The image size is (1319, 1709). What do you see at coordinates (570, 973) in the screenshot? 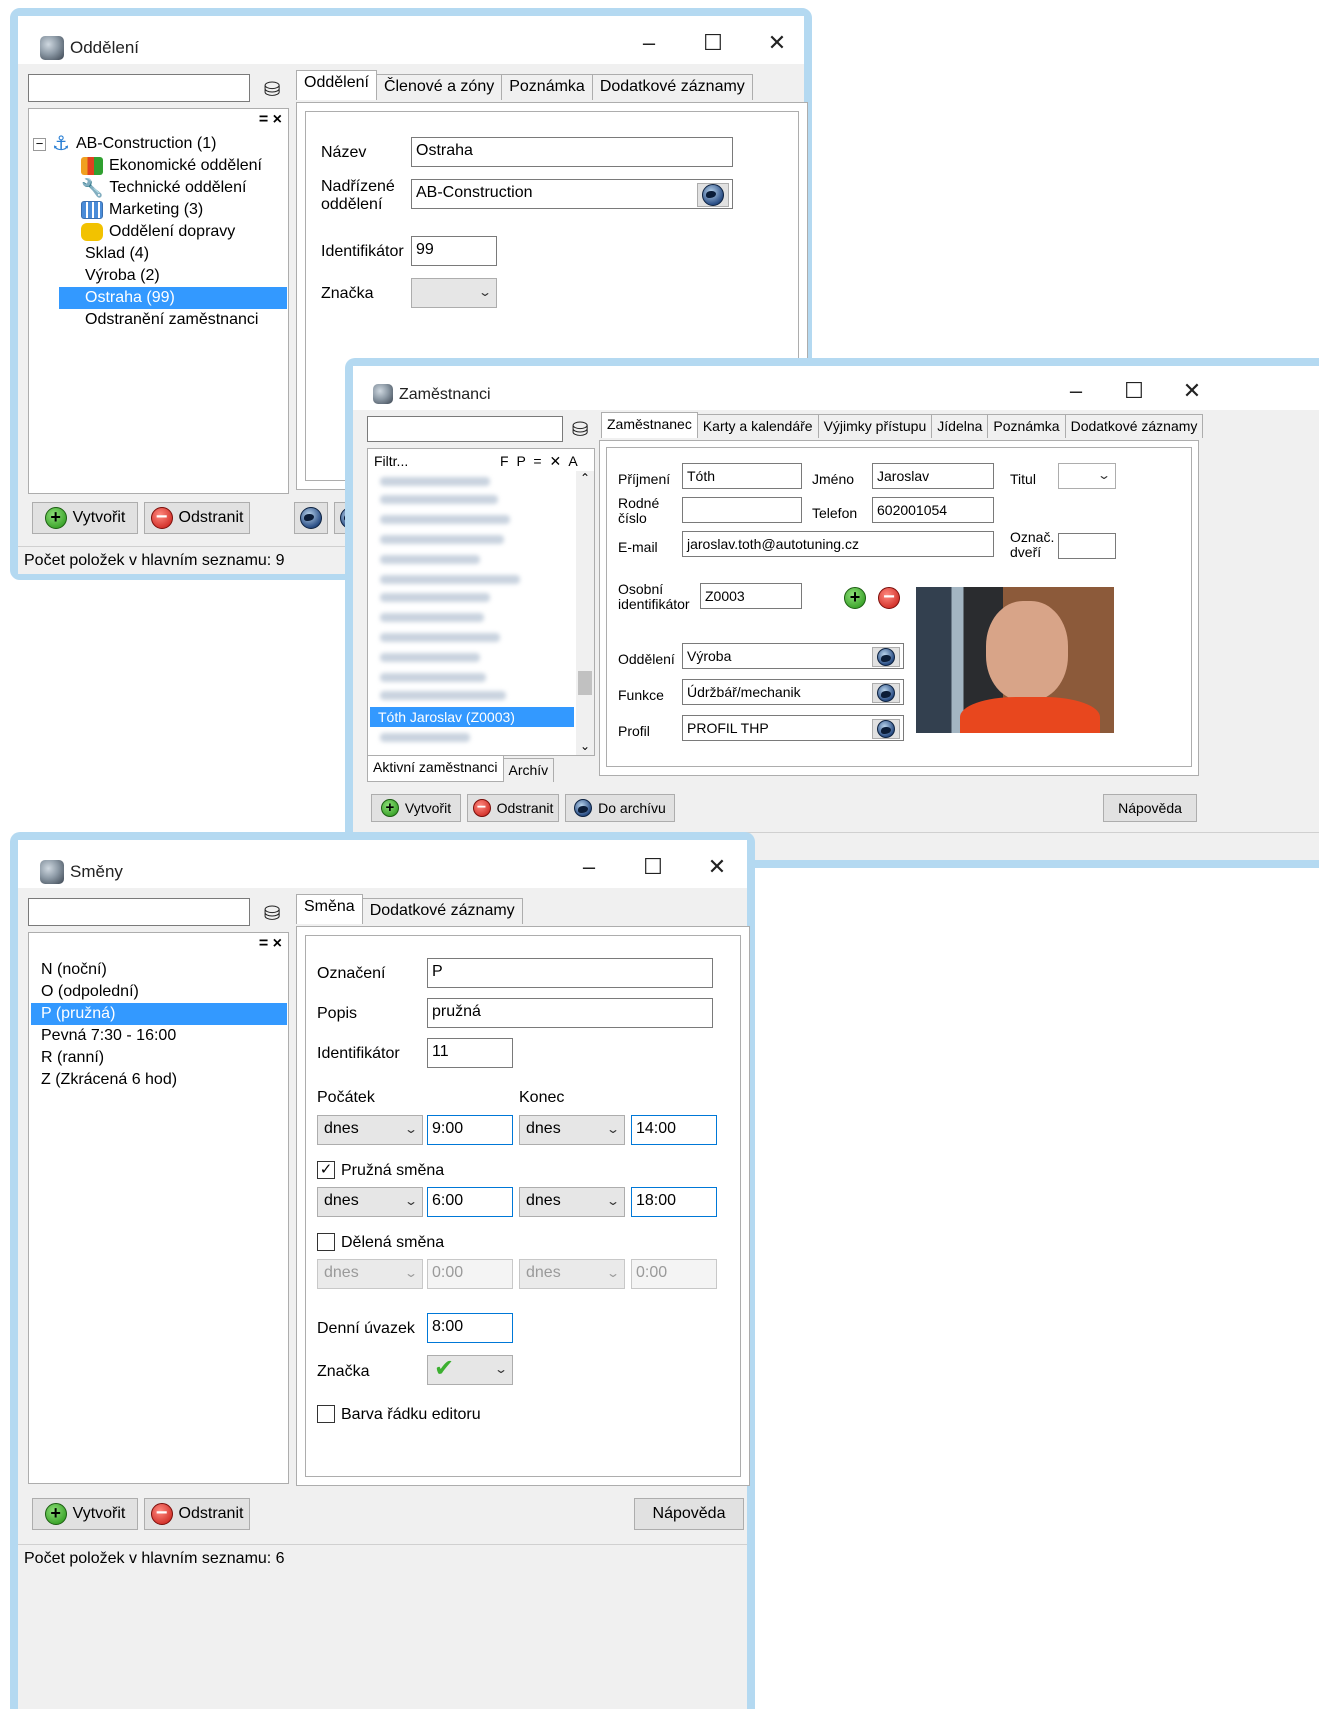
I see `code-field: P` at bounding box center [570, 973].